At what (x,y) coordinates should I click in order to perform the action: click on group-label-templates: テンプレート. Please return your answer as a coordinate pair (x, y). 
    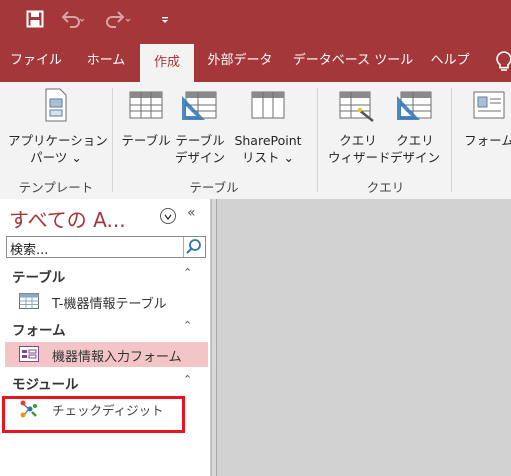
    Looking at the image, I should click on (56, 187).